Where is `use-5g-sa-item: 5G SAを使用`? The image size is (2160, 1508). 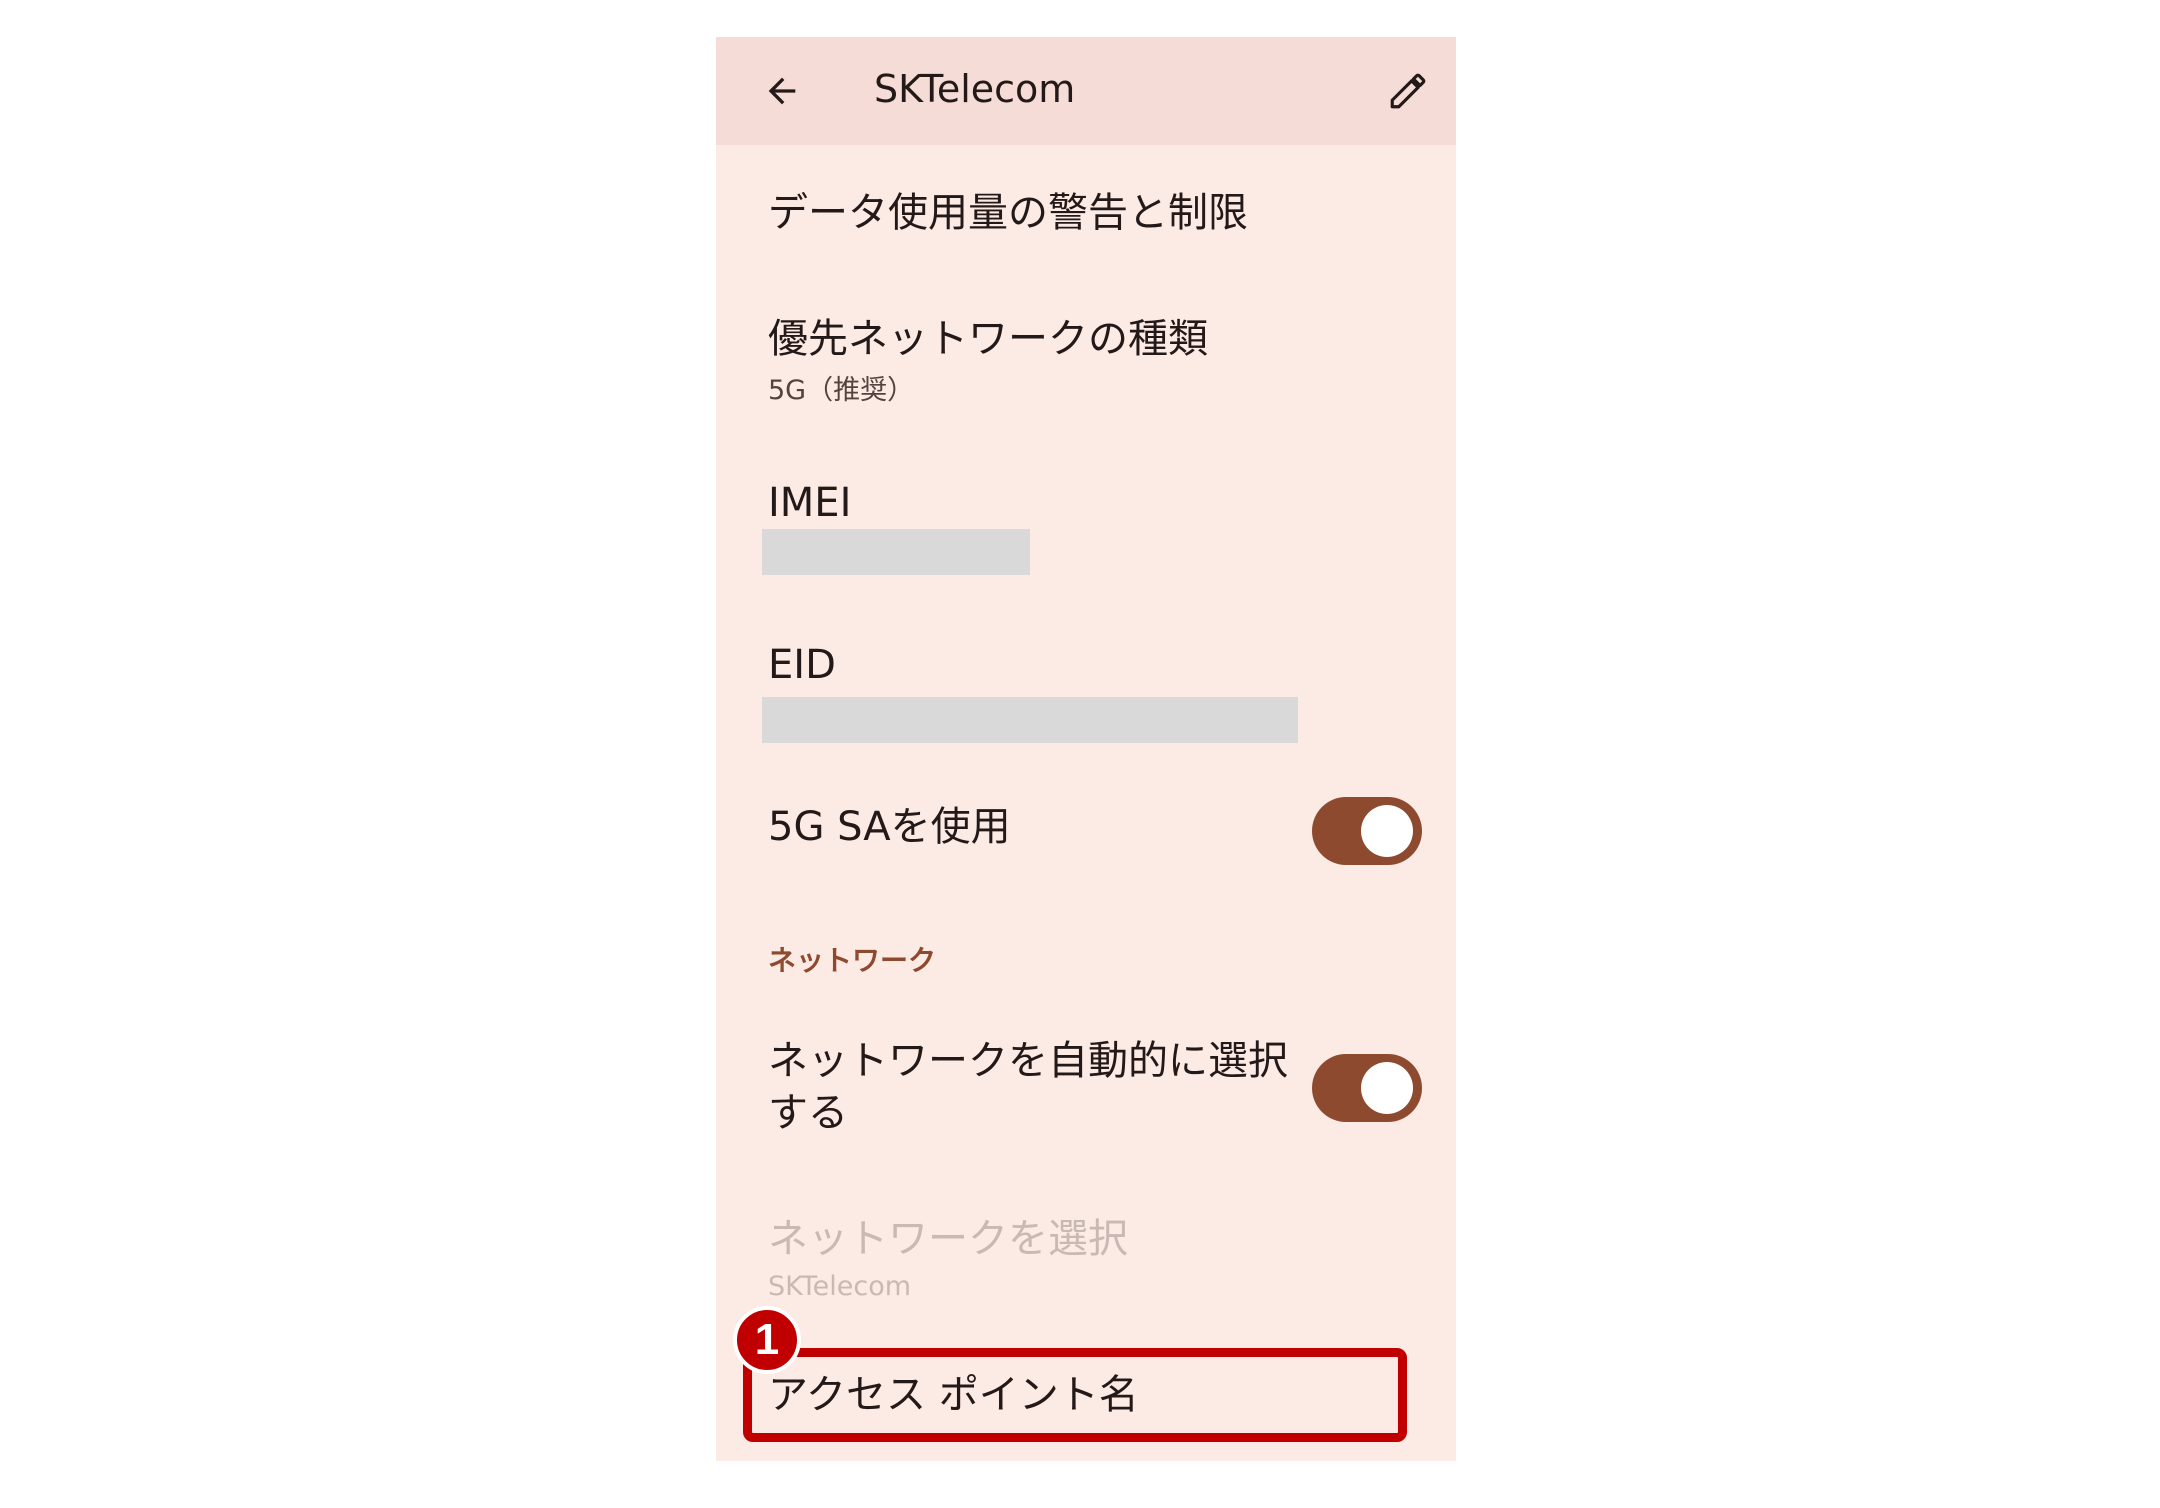 use-5g-sa-item: 5G SAを使用 is located at coordinates (889, 827).